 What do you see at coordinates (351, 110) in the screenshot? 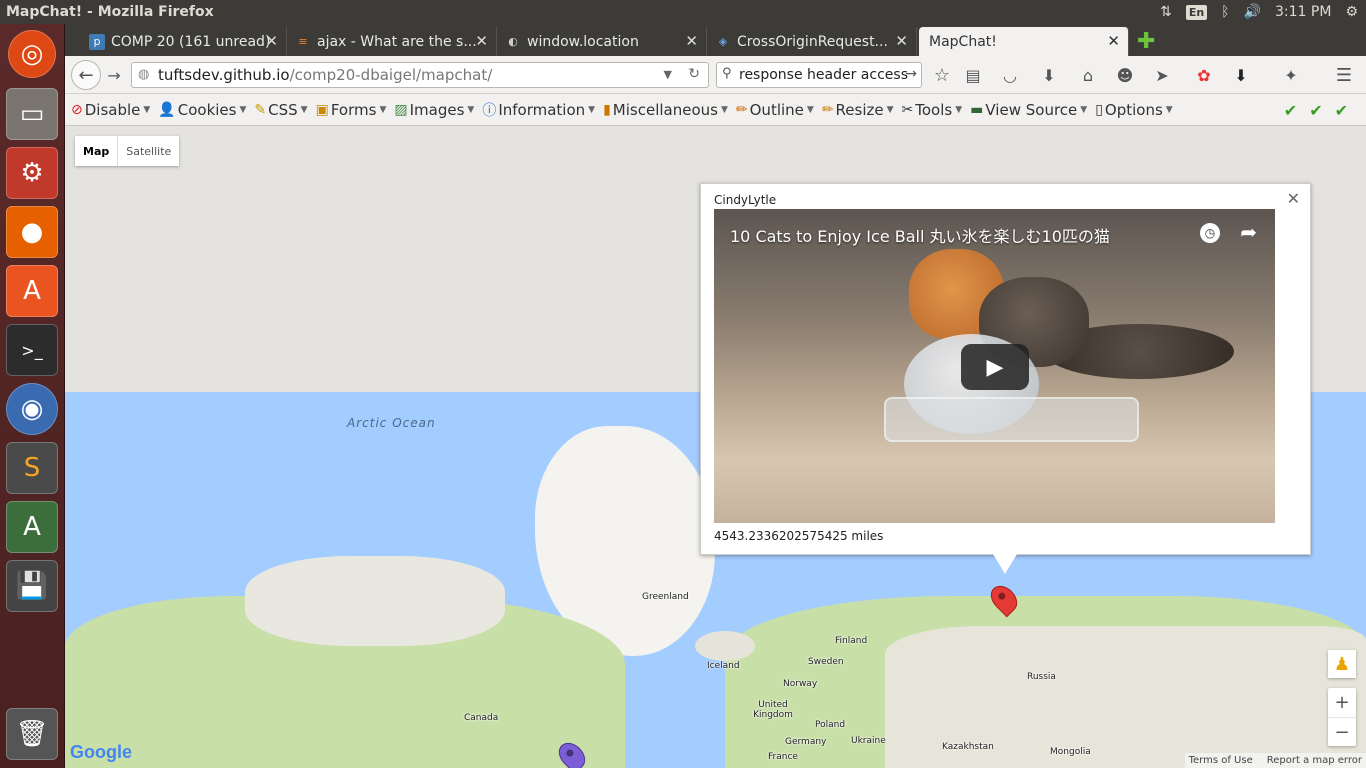
I see `forms-menu: ▣ Forms ▼` at bounding box center [351, 110].